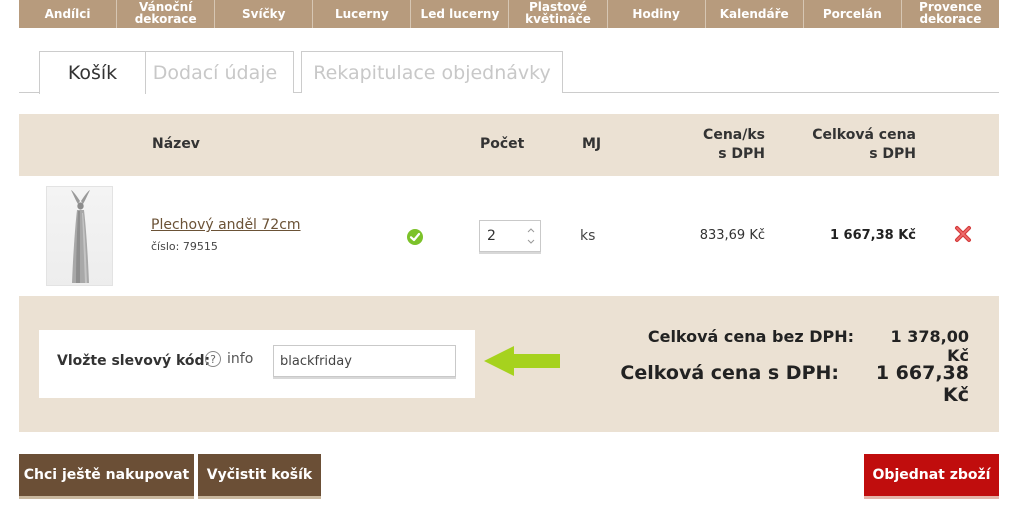 The image size is (1017, 529). What do you see at coordinates (257, 364) in the screenshot?
I see `coupon-panel: Vložte slevový kód: ? info` at bounding box center [257, 364].